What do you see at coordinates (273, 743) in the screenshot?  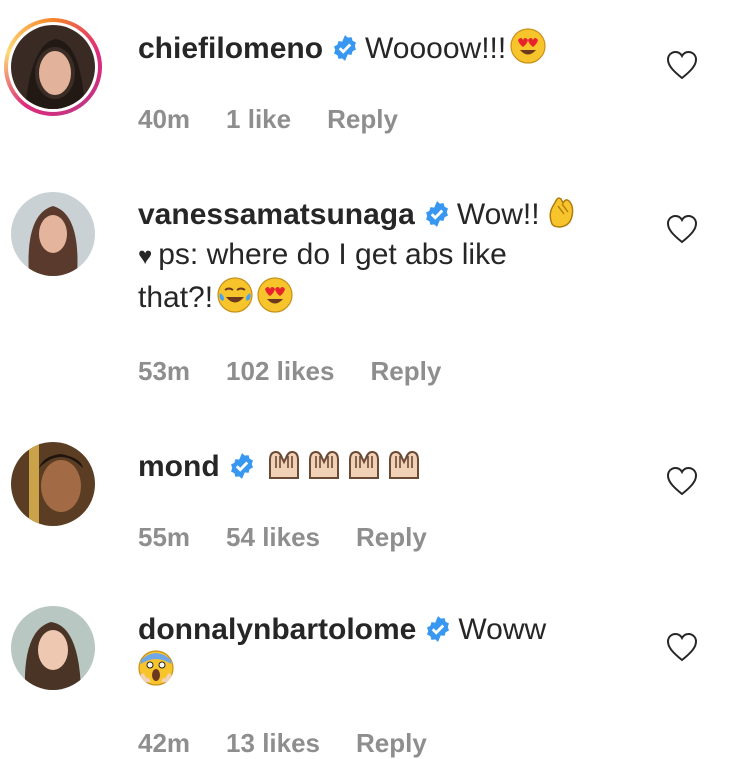 I see `likes-count: 13 likes` at bounding box center [273, 743].